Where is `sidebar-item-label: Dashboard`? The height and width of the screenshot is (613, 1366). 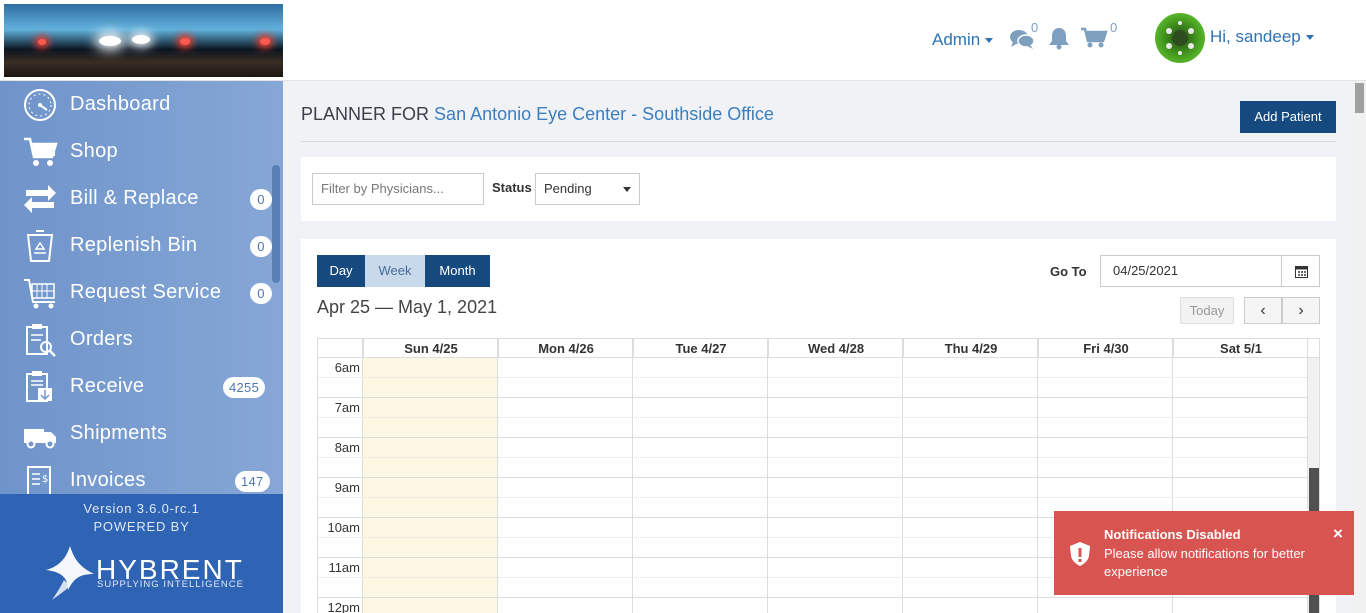 sidebar-item-label: Dashboard is located at coordinates (120, 104).